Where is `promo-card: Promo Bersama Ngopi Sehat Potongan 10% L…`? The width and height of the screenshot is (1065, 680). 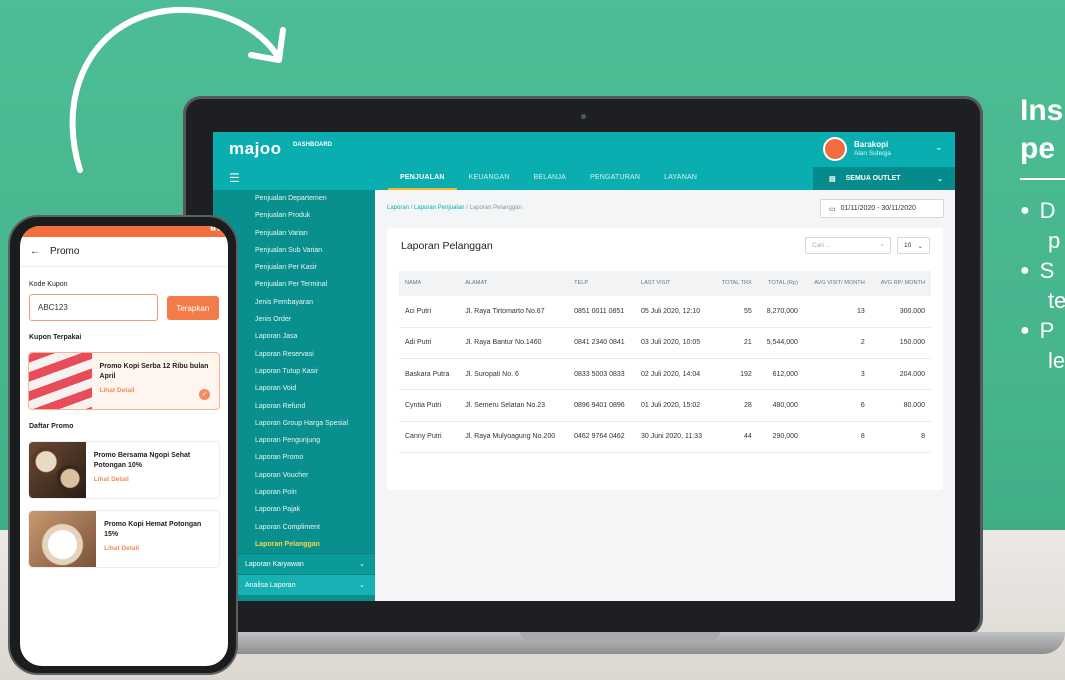 promo-card: Promo Bersama Ngopi Sehat Potongan 10% L… is located at coordinates (124, 470).